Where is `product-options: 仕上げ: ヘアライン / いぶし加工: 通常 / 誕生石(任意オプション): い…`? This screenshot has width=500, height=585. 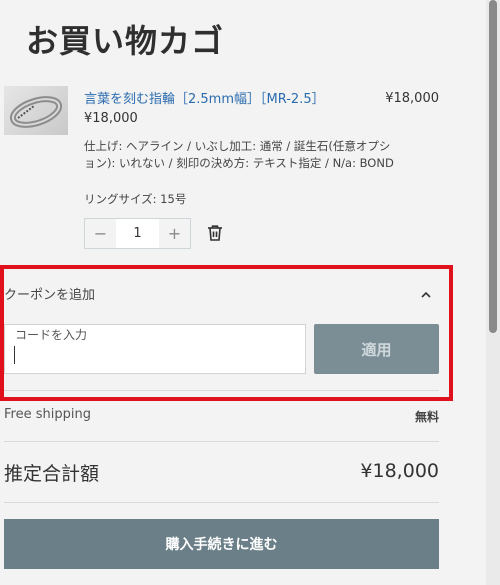
product-options: 仕上げ: ヘアライン / いぶし加工: 通常 / 誕生石(任意オプション): い… is located at coordinates (239, 154).